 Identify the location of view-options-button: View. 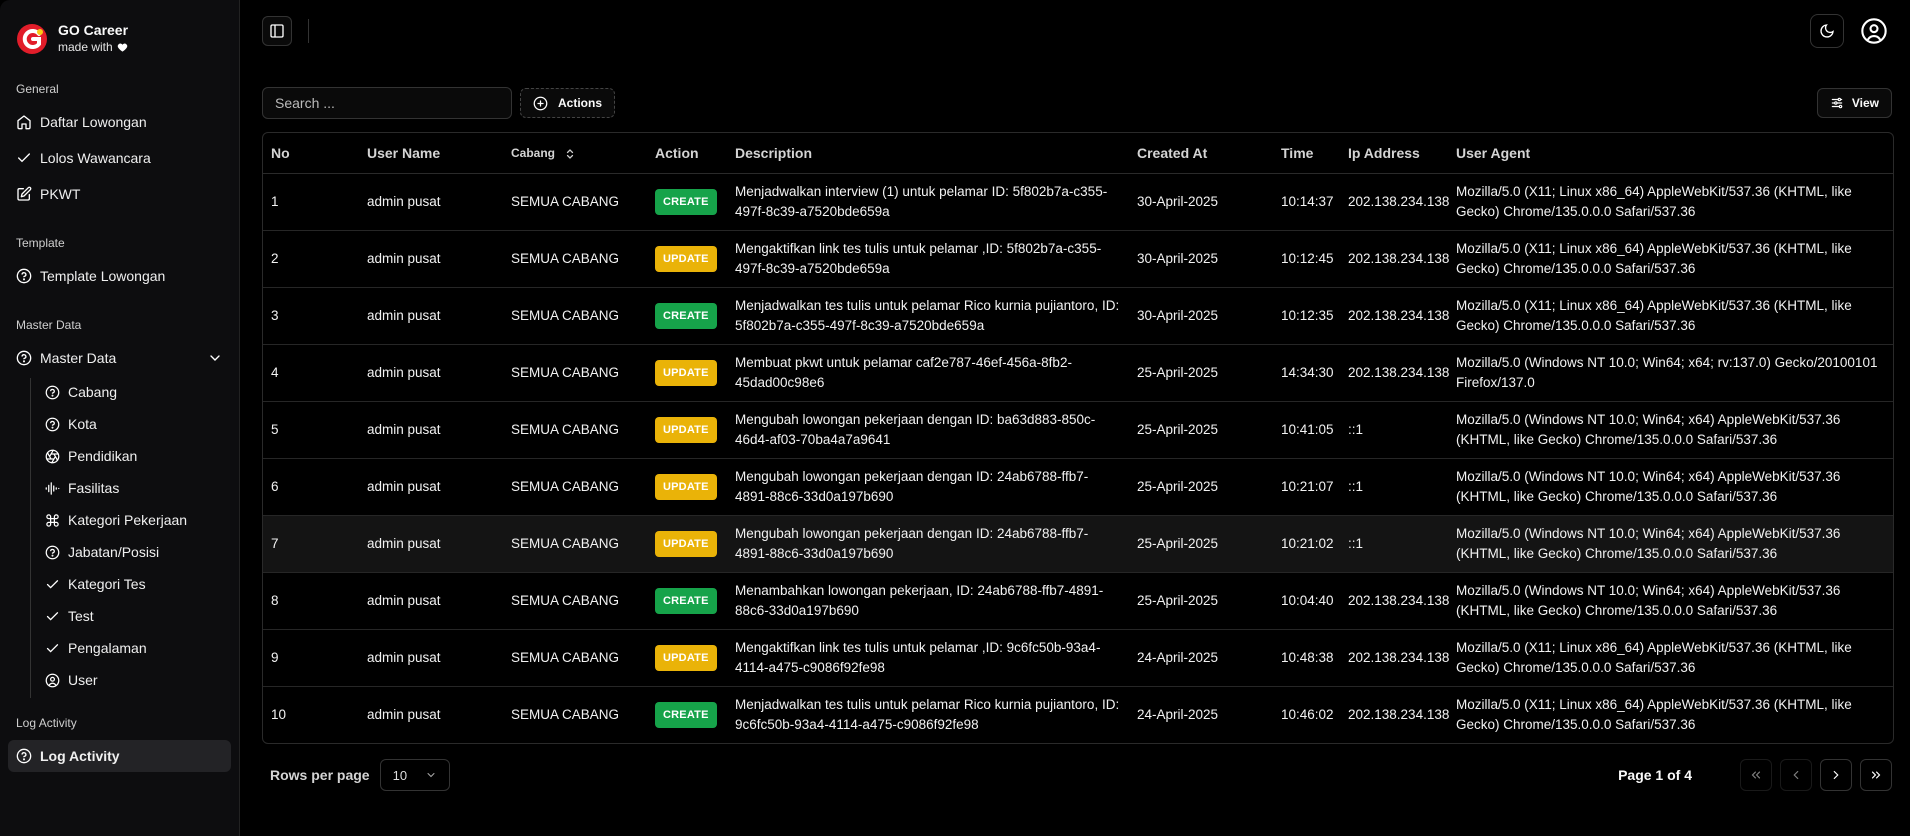
(1854, 103).